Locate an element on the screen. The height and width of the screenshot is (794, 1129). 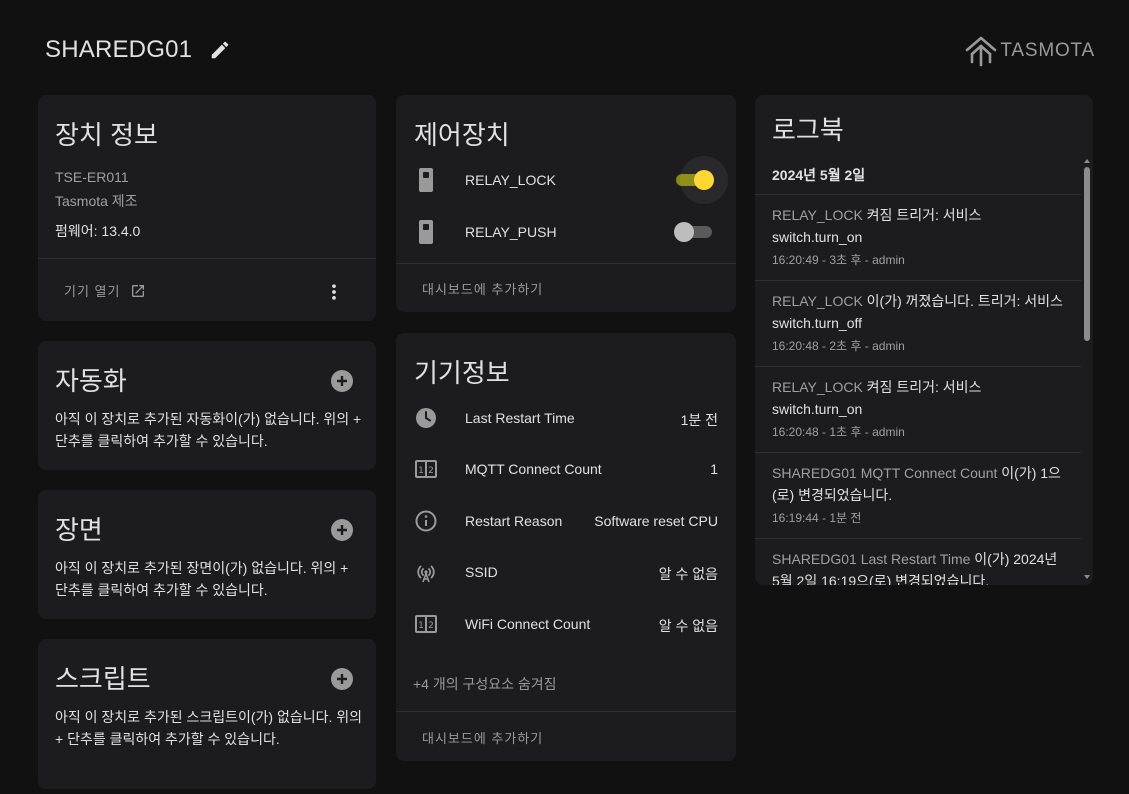
logbook-scrollbar is located at coordinates (1087, 369).